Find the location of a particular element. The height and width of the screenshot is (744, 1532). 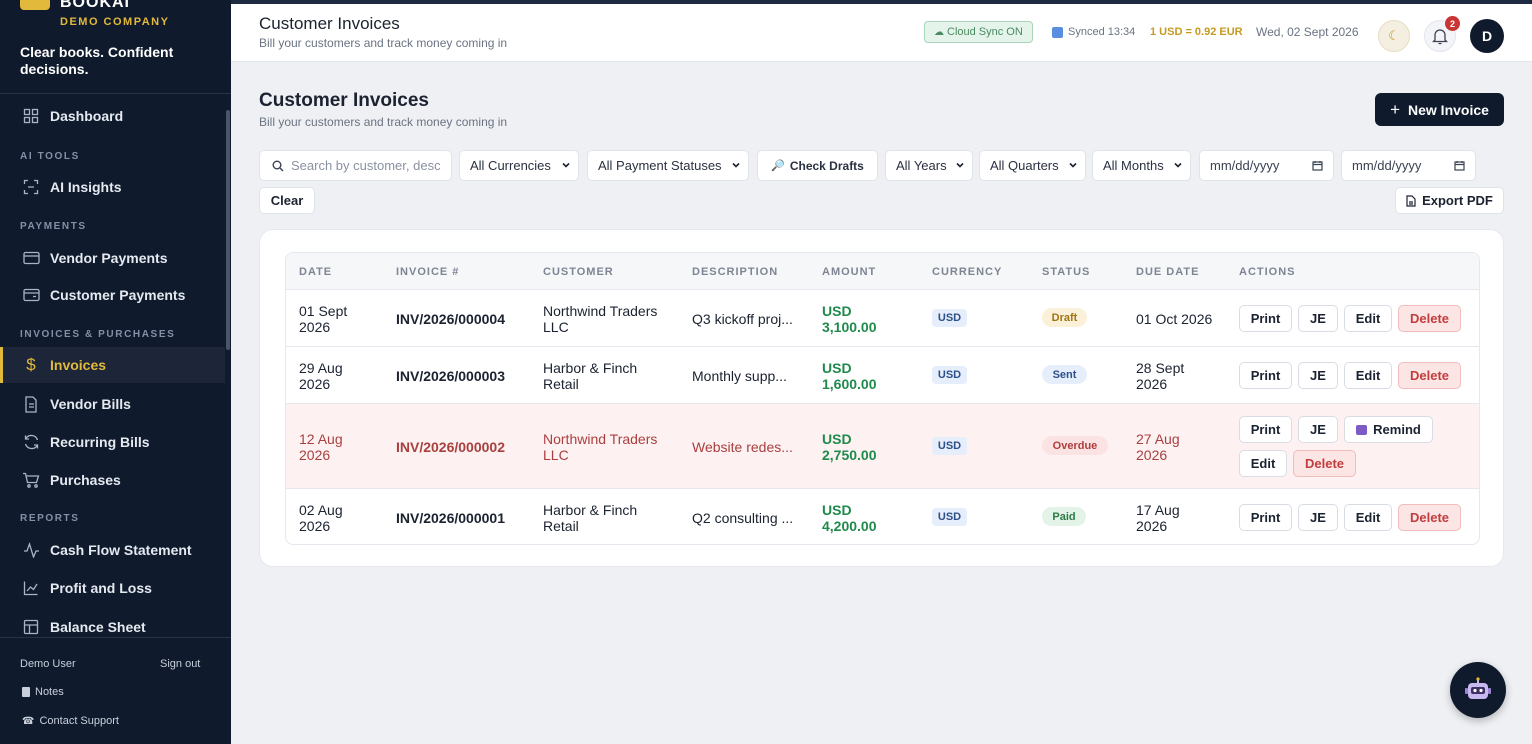

payment-status-select: All Payment Statuses is located at coordinates (668, 165).